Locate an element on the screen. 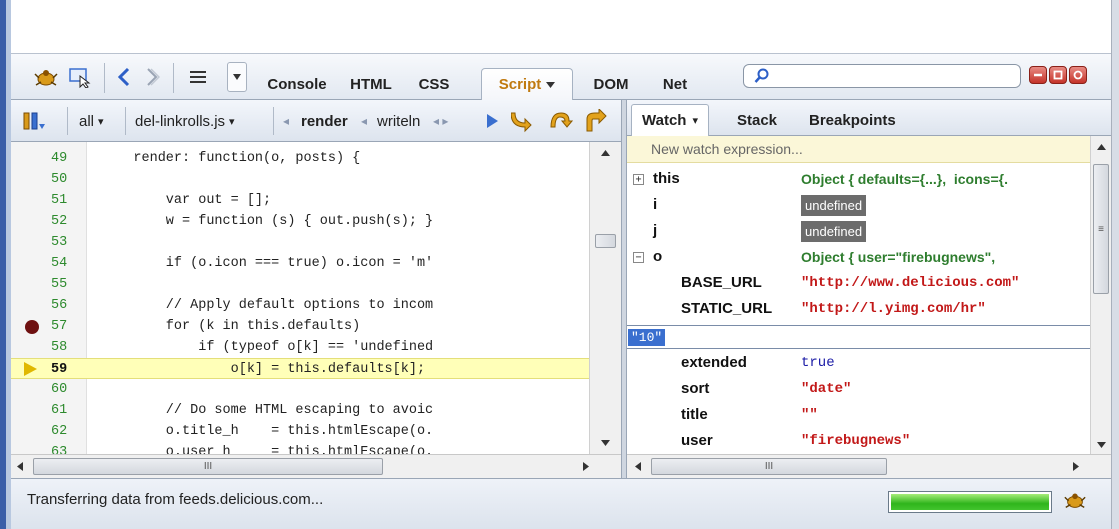 The height and width of the screenshot is (529, 1119). line-number: 58 is located at coordinates (68, 347).